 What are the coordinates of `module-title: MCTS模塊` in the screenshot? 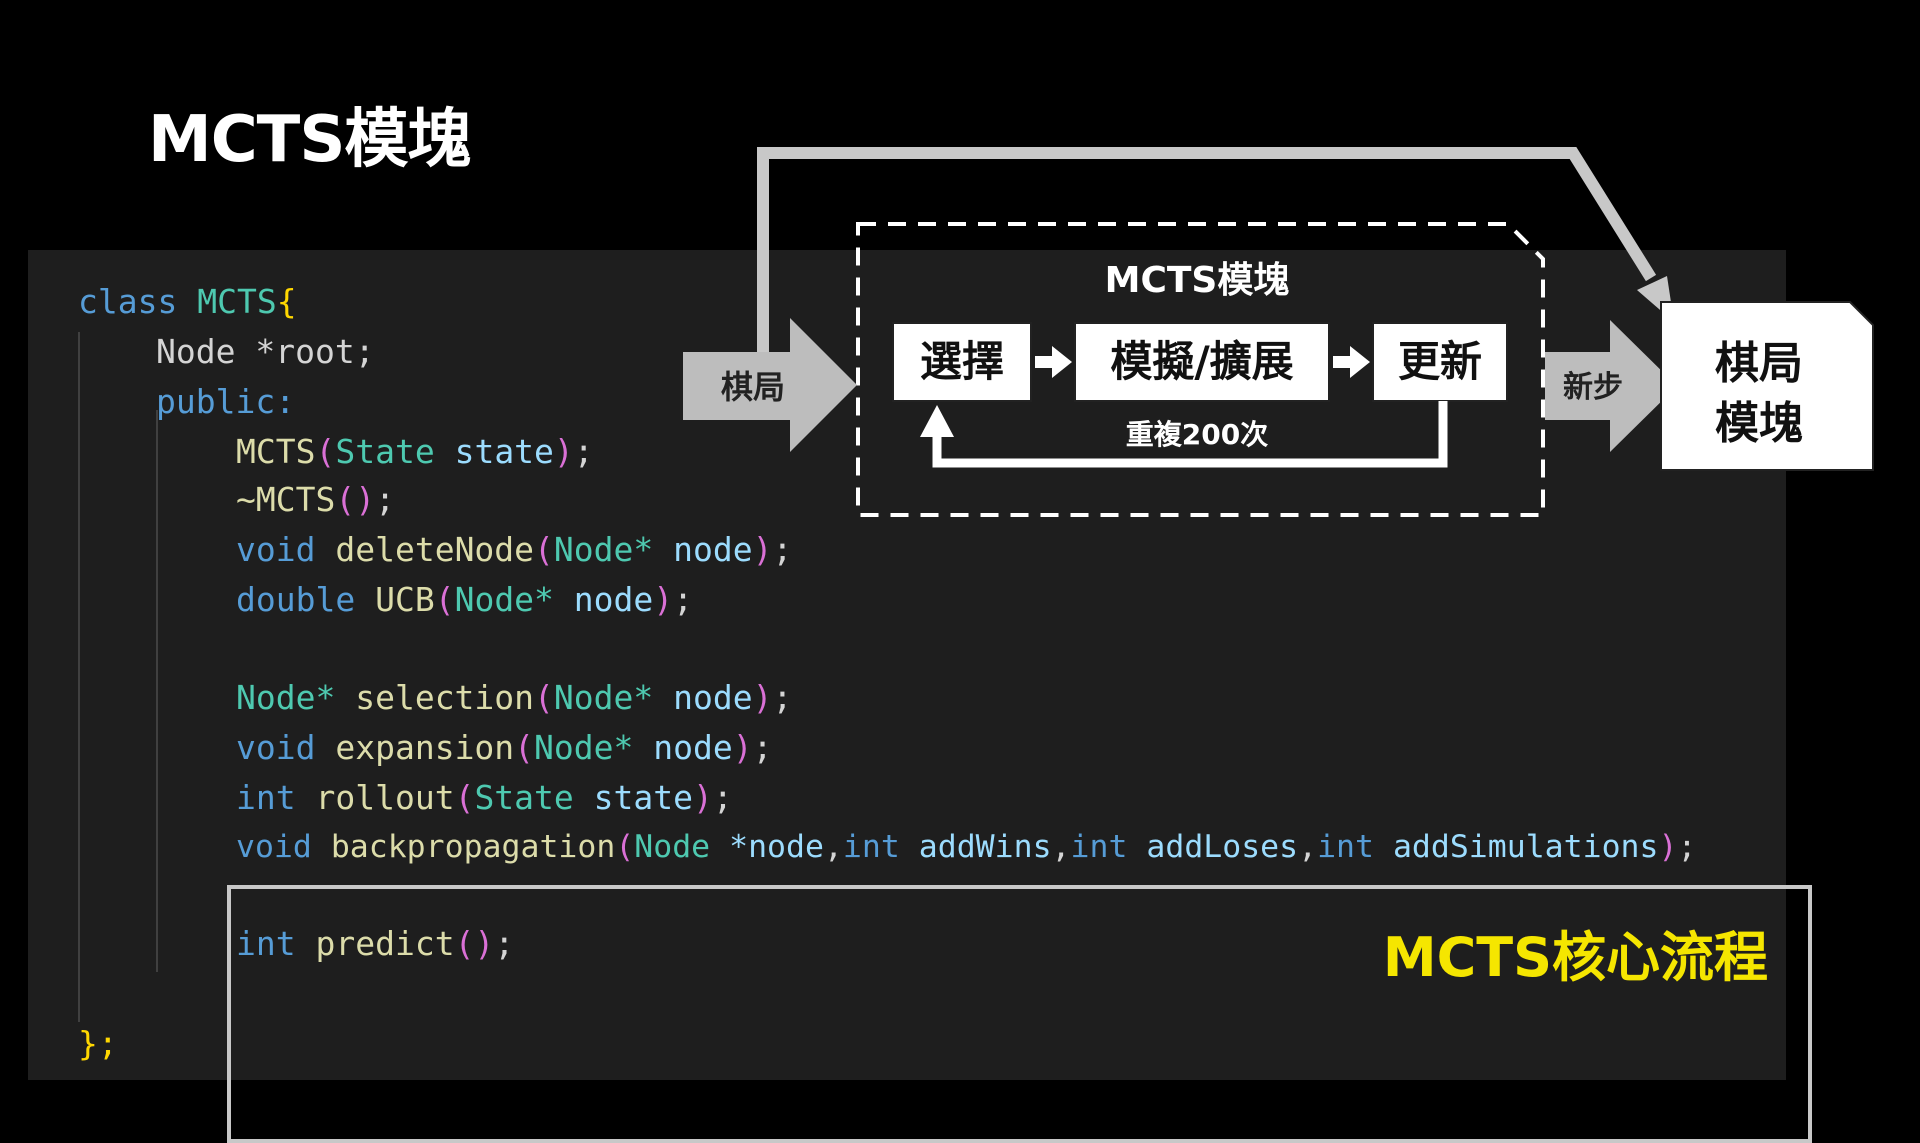 It's located at (1197, 280).